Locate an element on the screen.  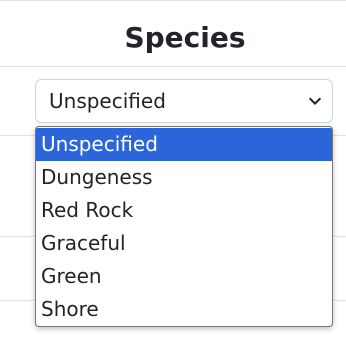
species-select: Unspecified is located at coordinates (184, 101).